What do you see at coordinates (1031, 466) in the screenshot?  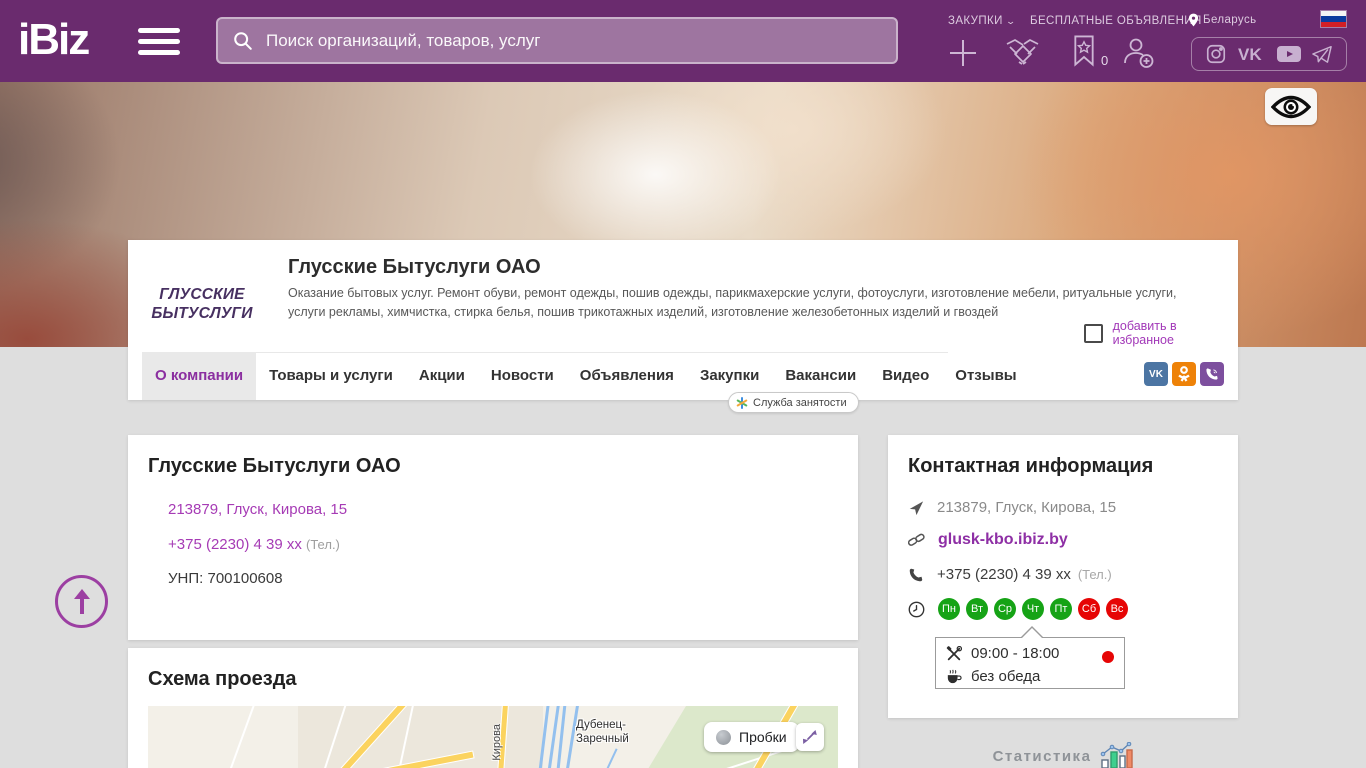 I see `contacts-title: Контактная информация` at bounding box center [1031, 466].